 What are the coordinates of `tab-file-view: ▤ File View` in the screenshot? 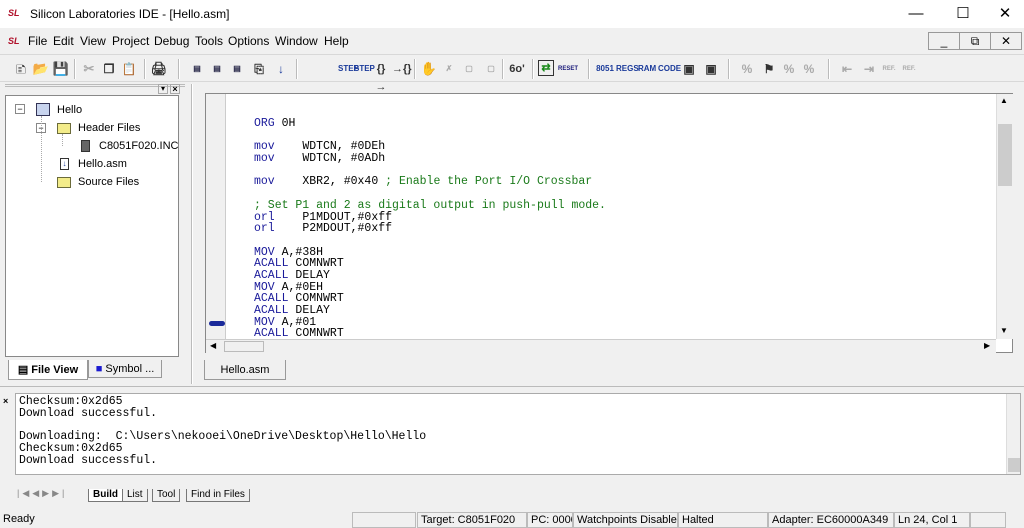 It's located at (48, 370).